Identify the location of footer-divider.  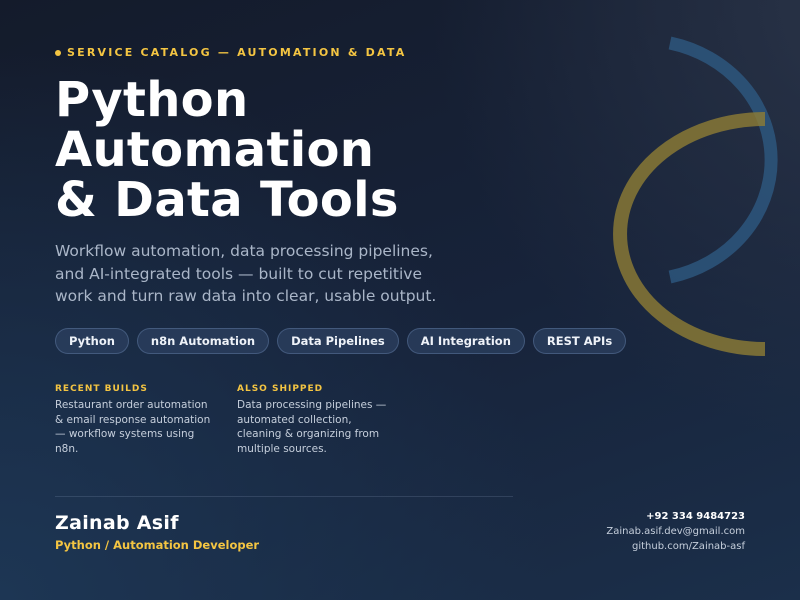
(284, 496).